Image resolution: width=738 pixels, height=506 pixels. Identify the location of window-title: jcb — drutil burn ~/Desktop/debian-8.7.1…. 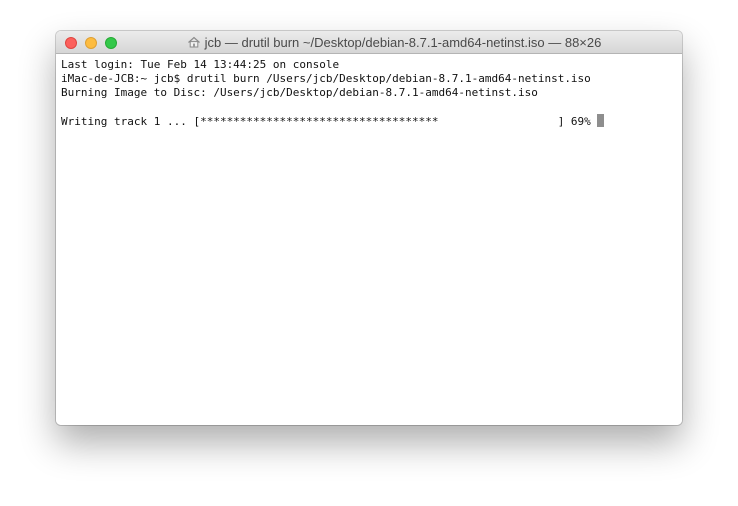
(403, 42).